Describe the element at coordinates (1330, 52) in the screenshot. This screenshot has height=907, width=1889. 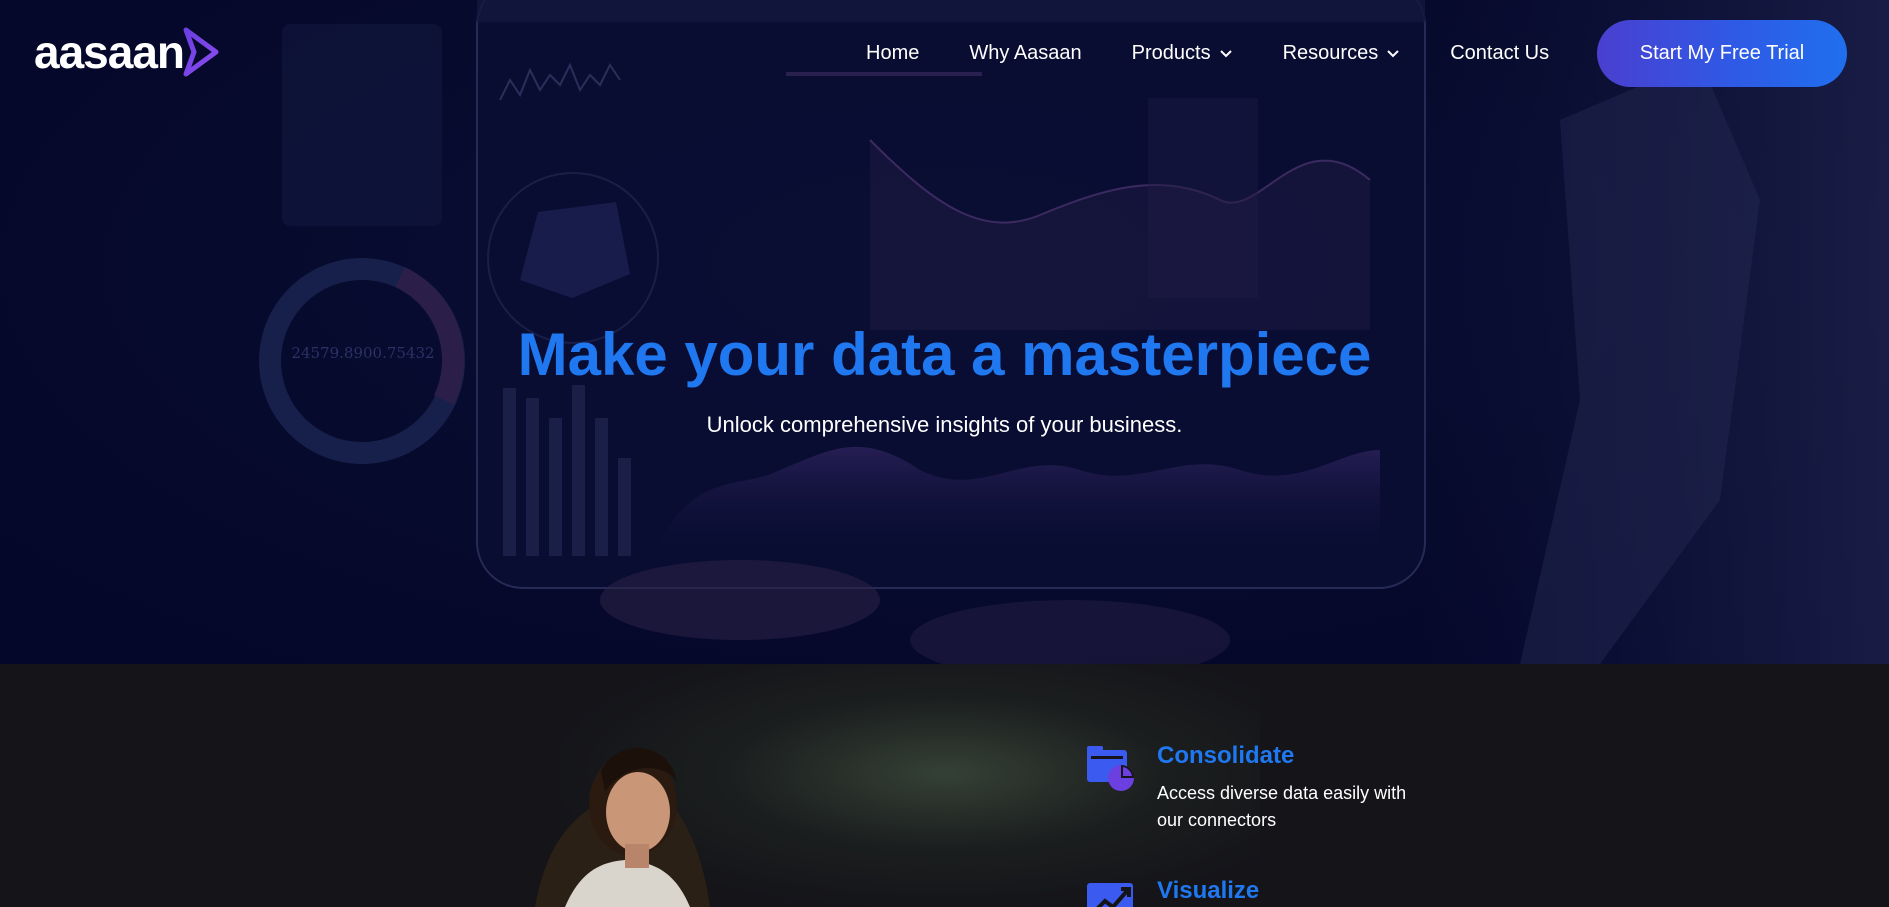
I see `nav-resources-label: Resources` at that location.